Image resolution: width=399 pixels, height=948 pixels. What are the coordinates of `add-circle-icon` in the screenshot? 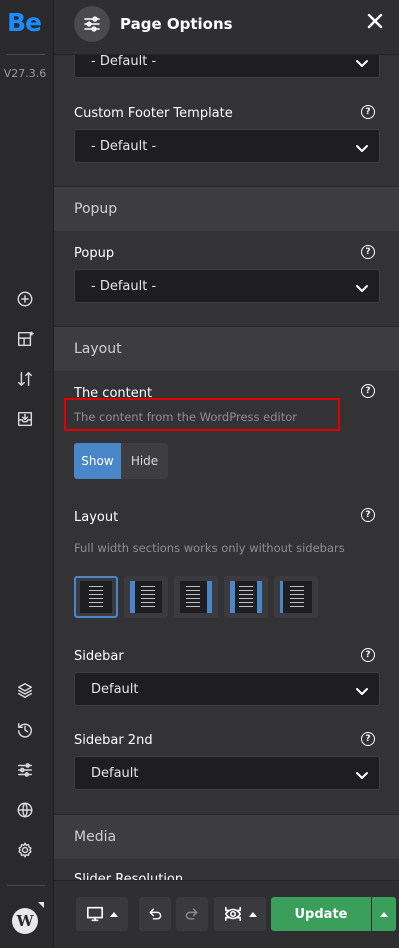 It's located at (25, 299).